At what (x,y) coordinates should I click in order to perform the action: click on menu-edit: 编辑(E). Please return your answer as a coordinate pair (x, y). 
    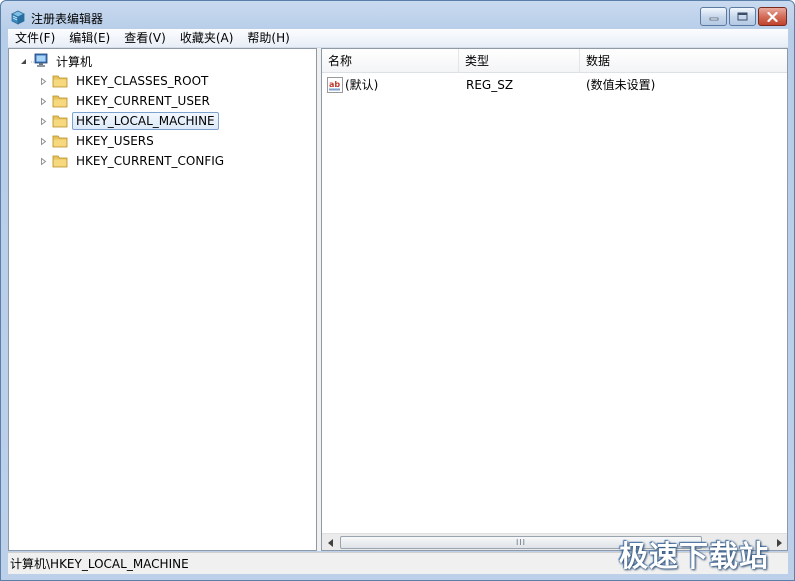
    Looking at the image, I should click on (89, 38).